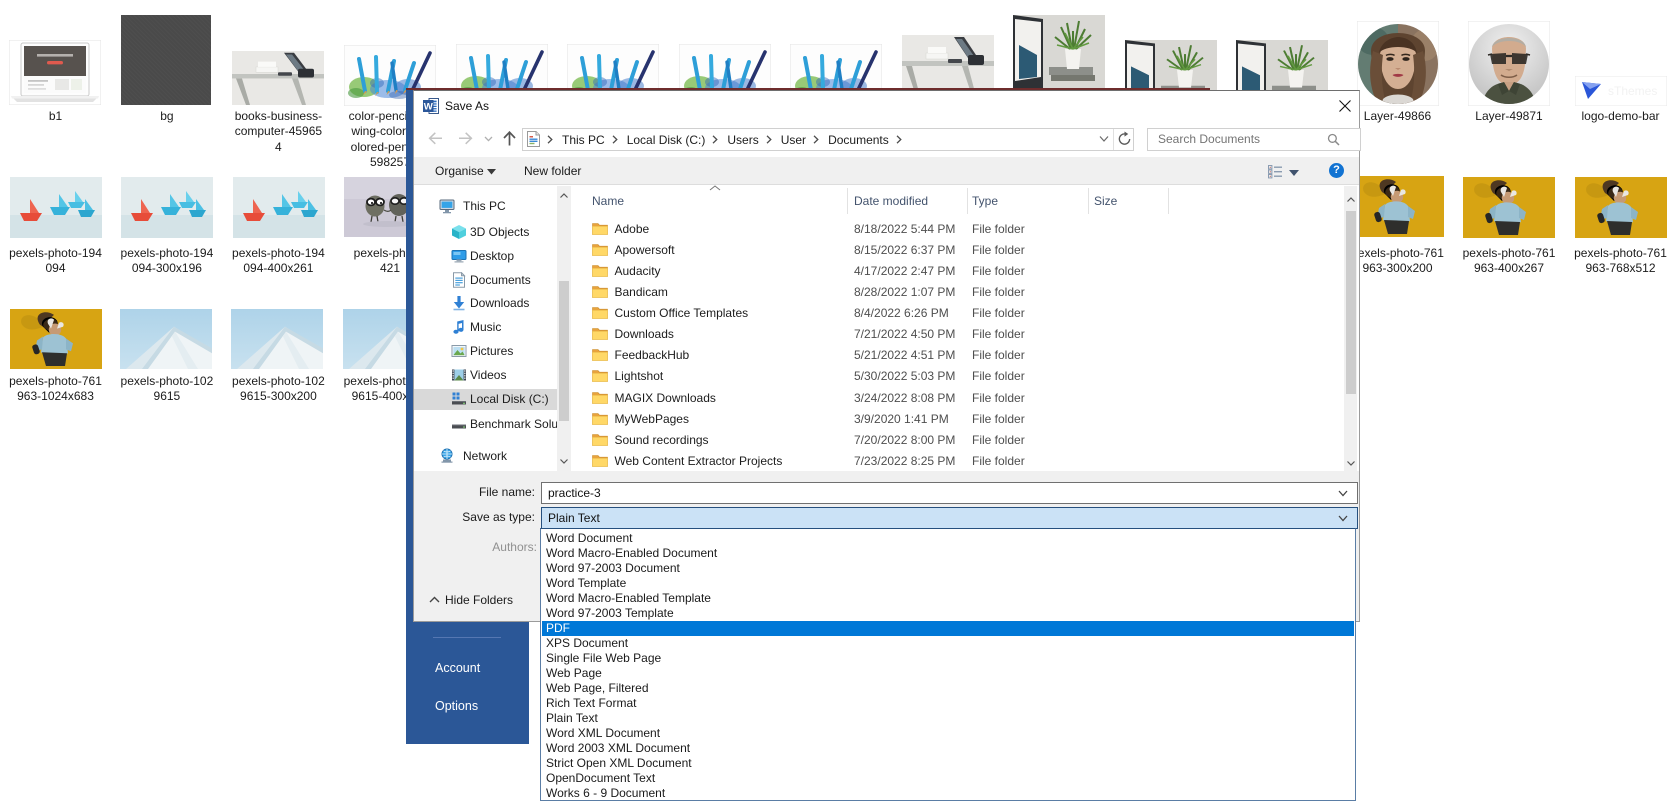  Describe the element at coordinates (429, 107) in the screenshot. I see `svg-text: W` at that location.